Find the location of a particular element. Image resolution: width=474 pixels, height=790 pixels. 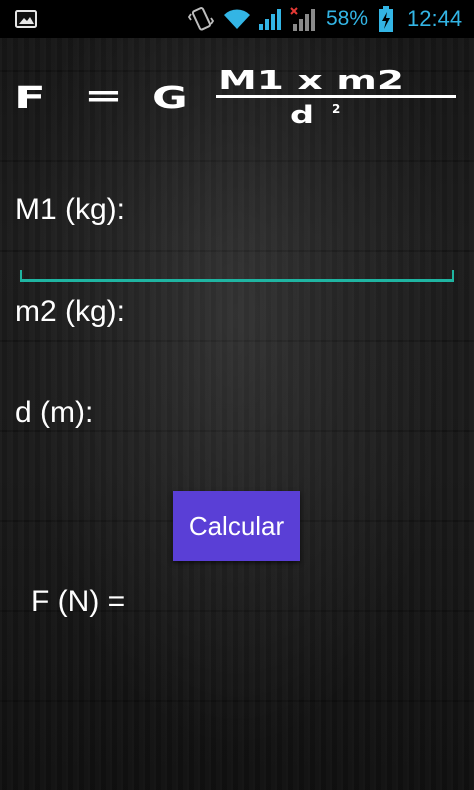

m1-input-focus-underline is located at coordinates (237, 276).